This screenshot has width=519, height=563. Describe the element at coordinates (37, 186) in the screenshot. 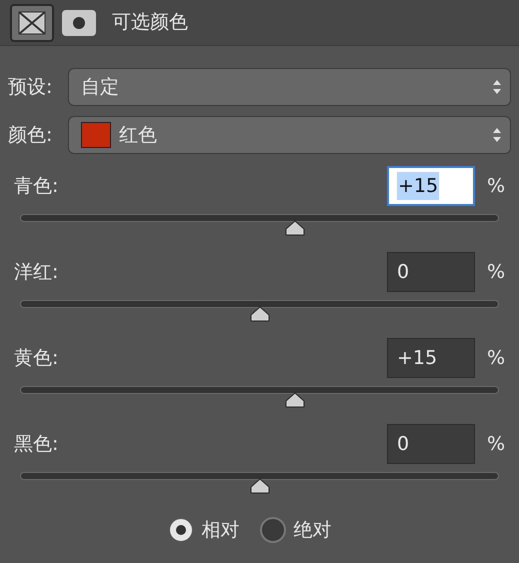

I see `slider-label: 青色:` at that location.